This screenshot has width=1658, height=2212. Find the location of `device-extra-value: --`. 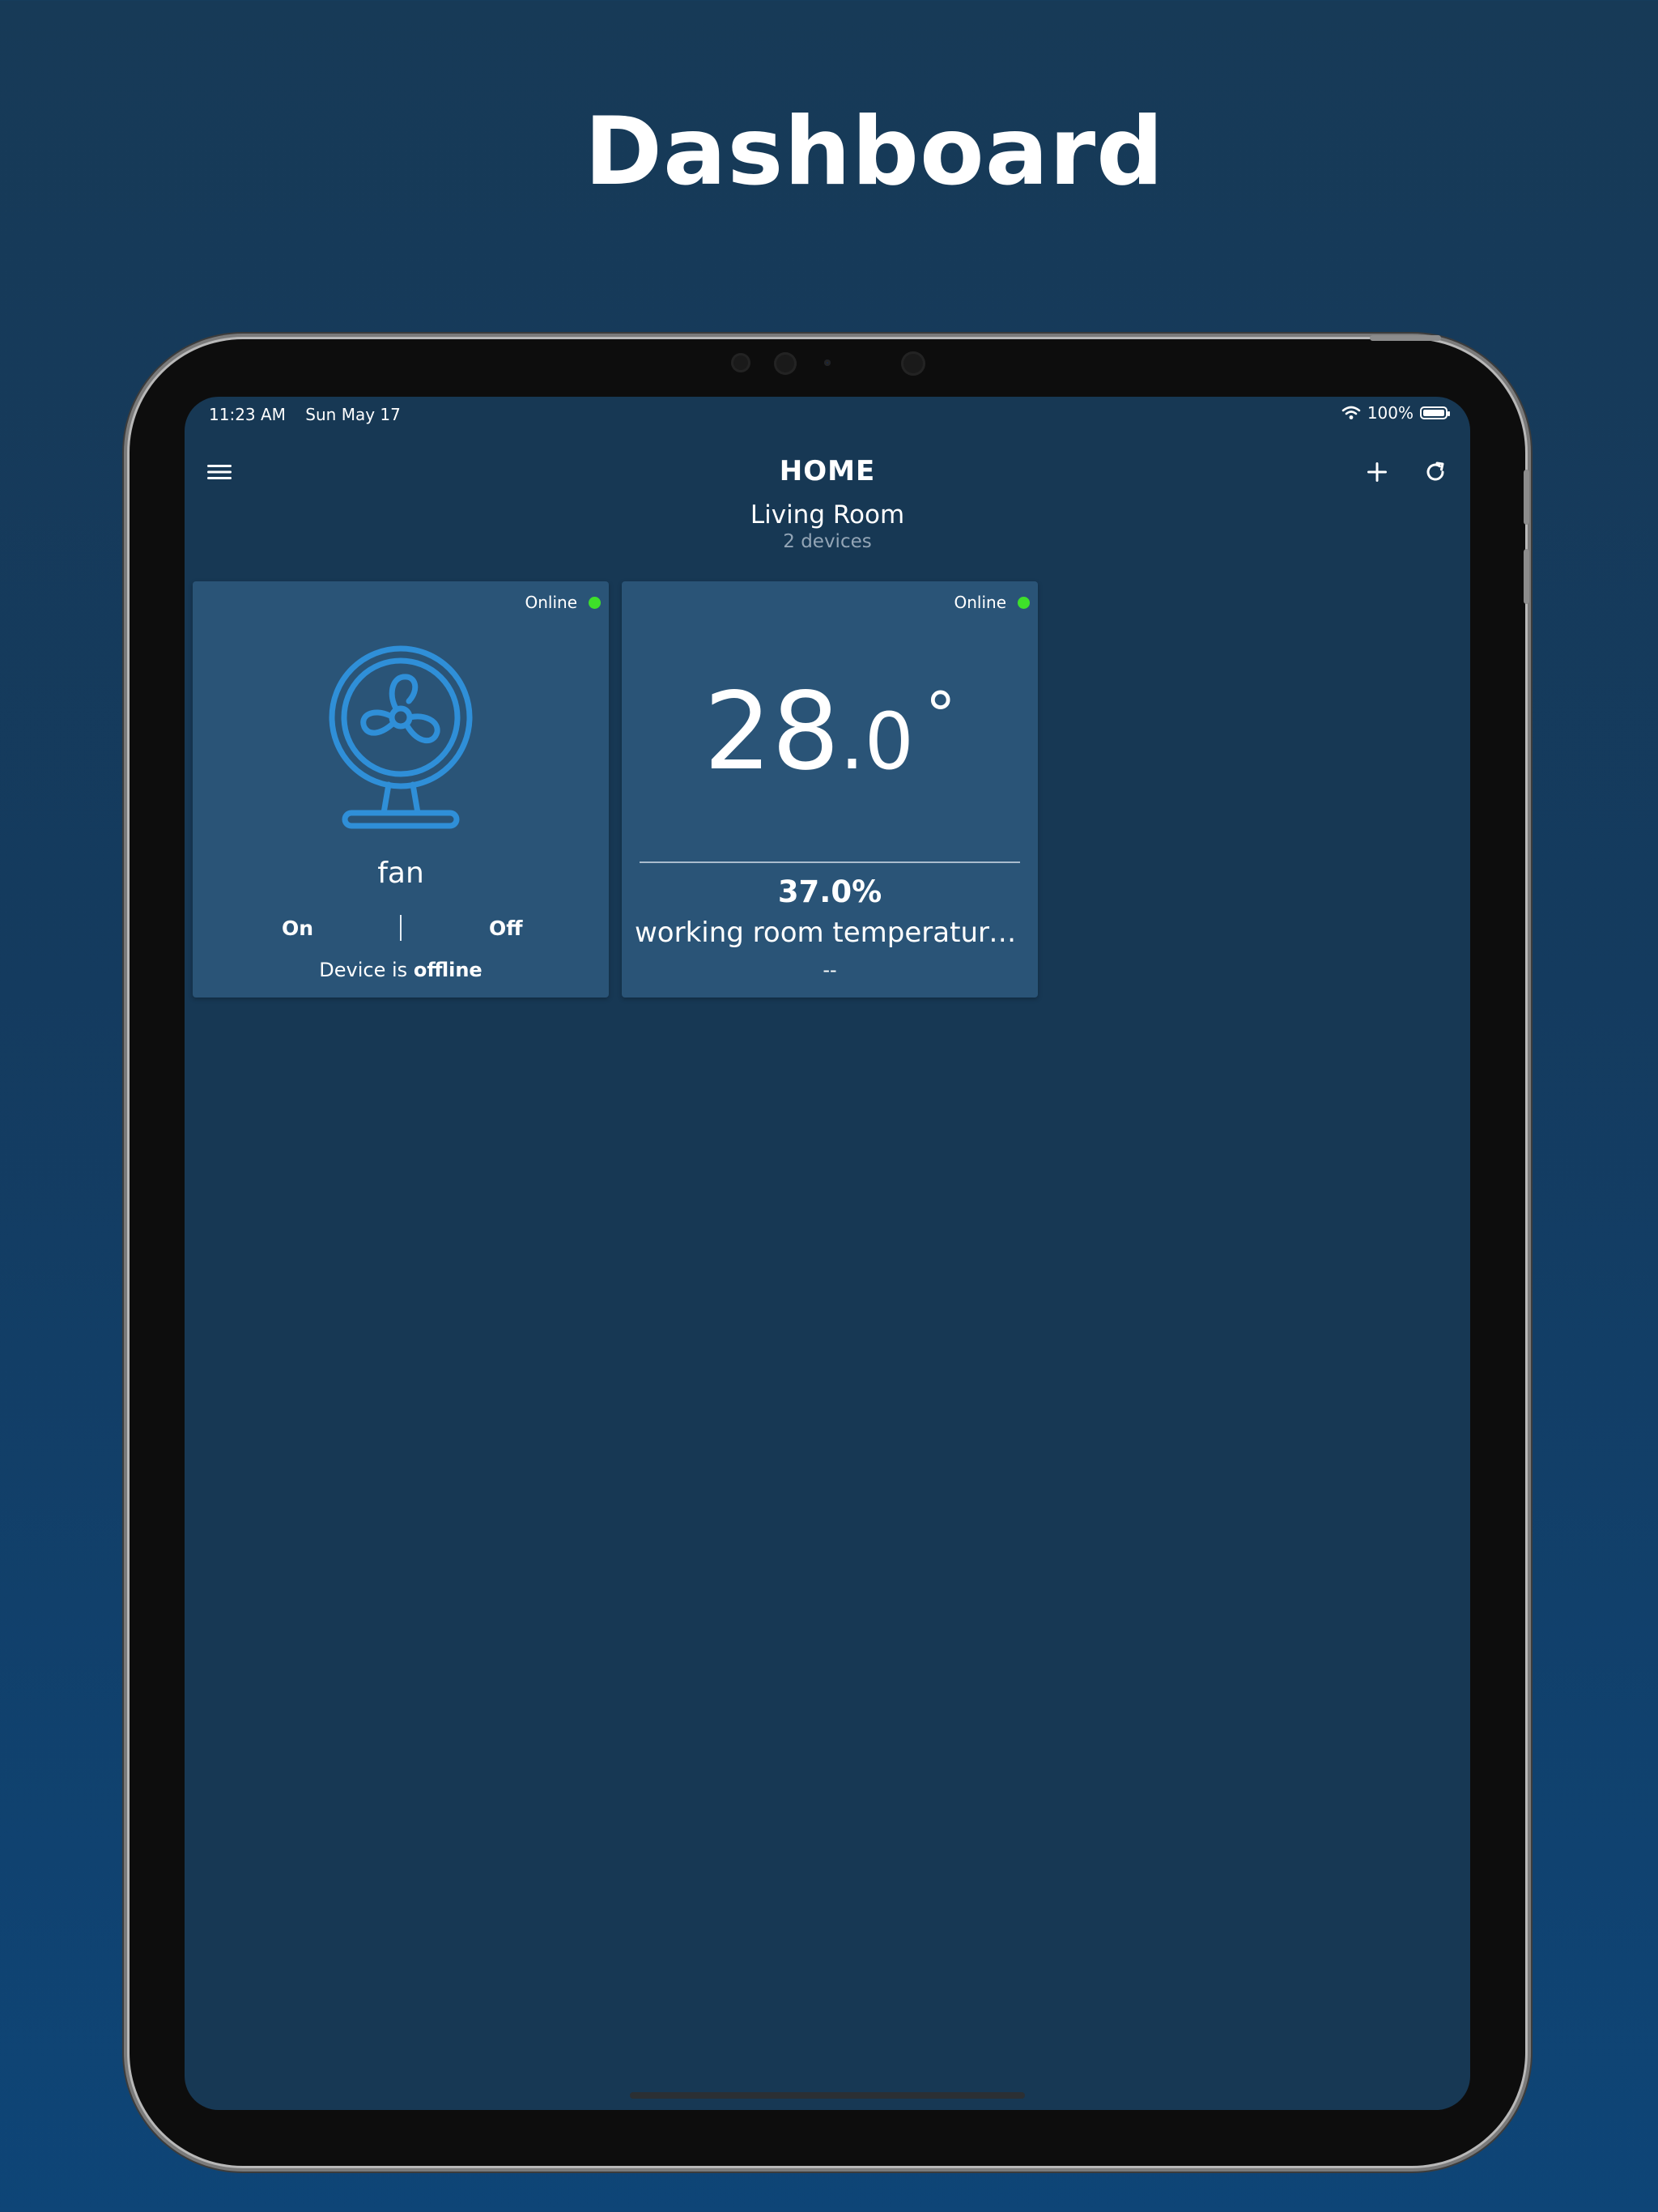

device-extra-value: -- is located at coordinates (830, 970).